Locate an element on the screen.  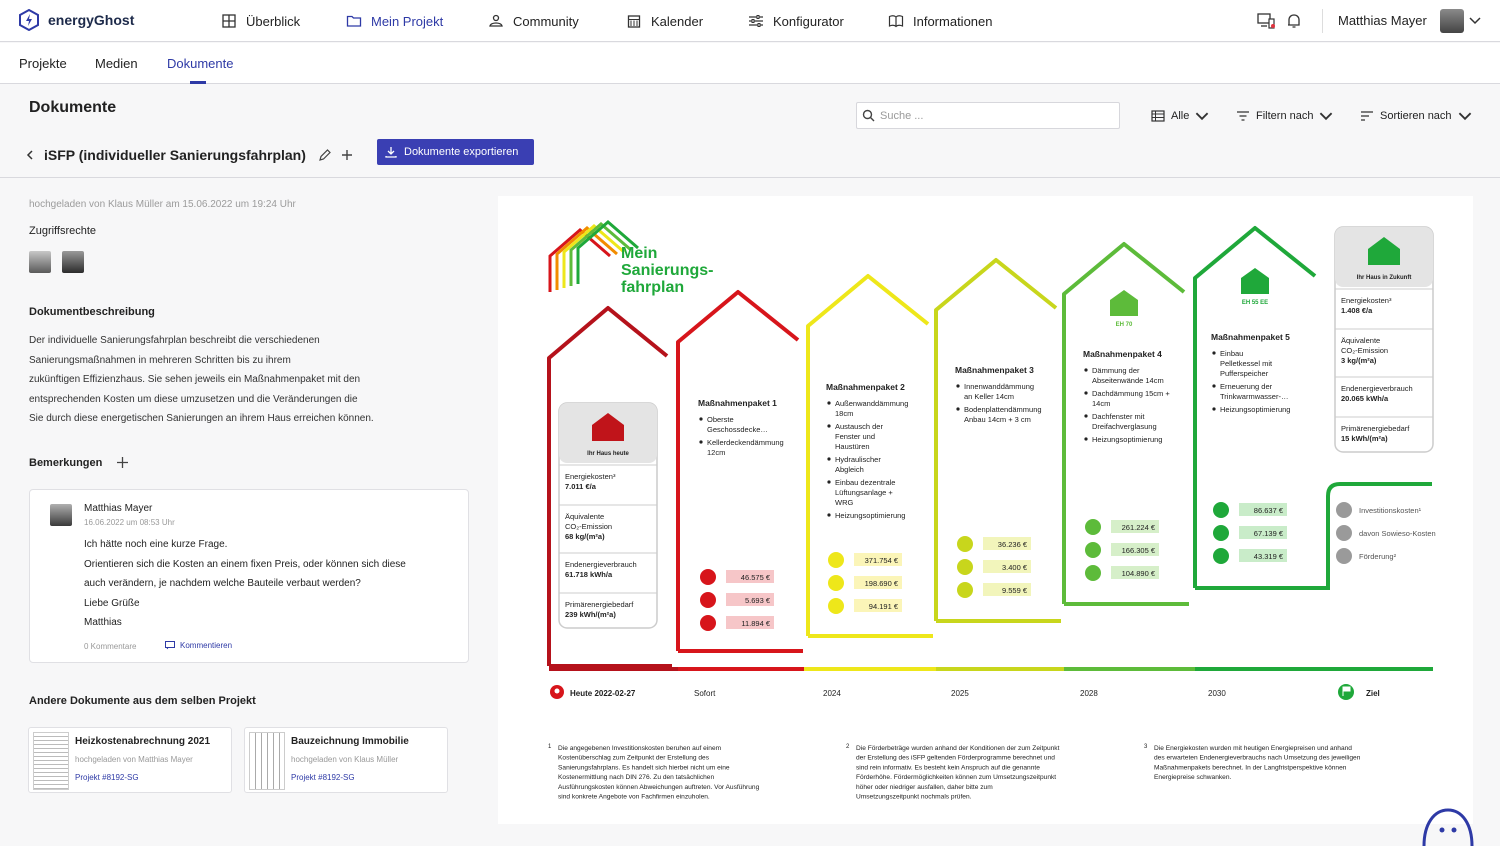
export-button: Dokumente exportieren is located at coordinates (455, 152).